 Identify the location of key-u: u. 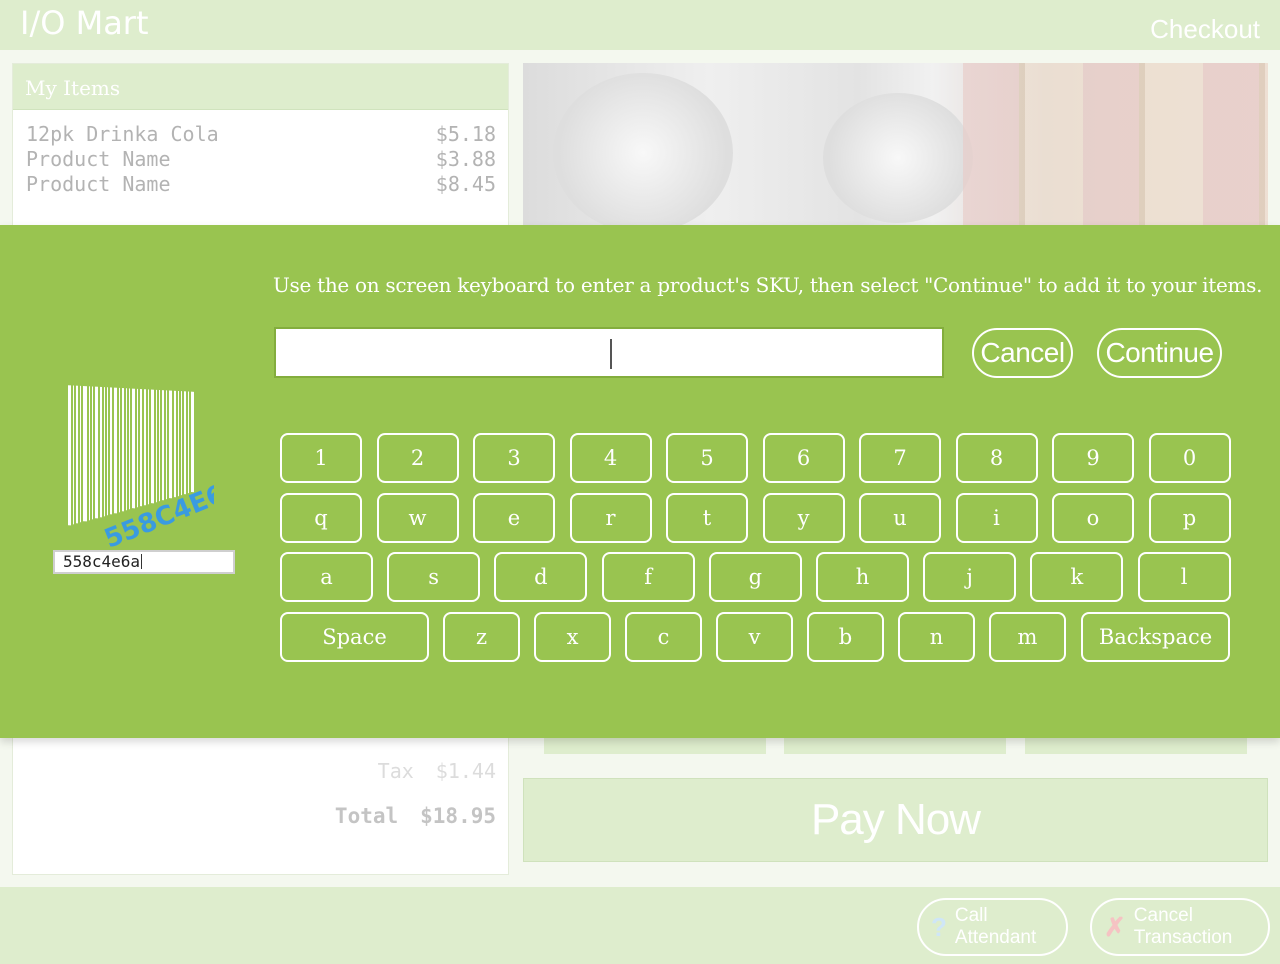
(900, 518).